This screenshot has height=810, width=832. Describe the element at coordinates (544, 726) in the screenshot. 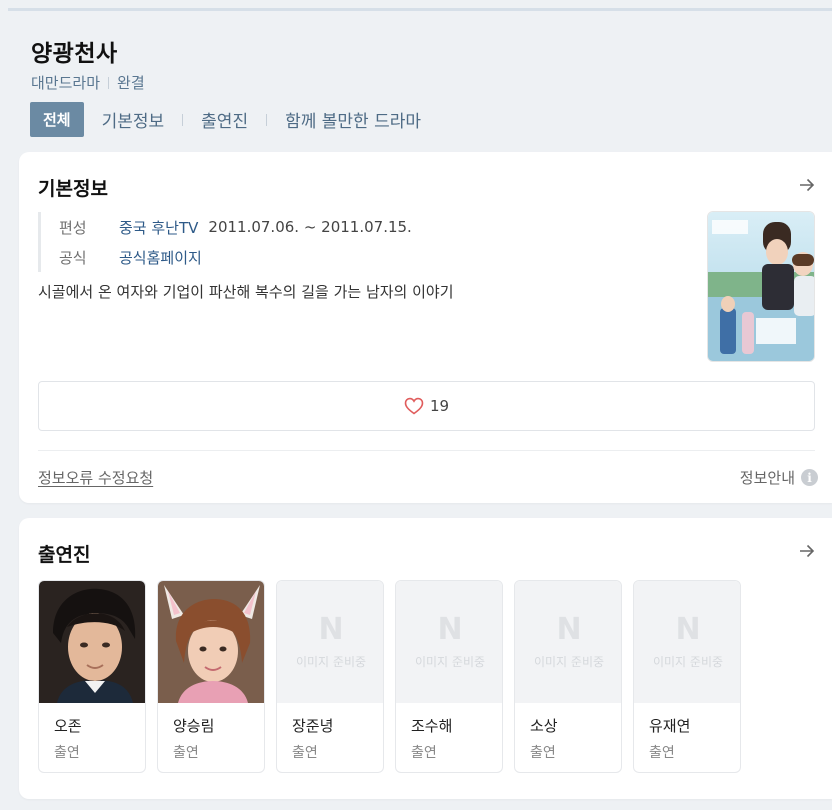

I see `cast-name: 소상` at that location.